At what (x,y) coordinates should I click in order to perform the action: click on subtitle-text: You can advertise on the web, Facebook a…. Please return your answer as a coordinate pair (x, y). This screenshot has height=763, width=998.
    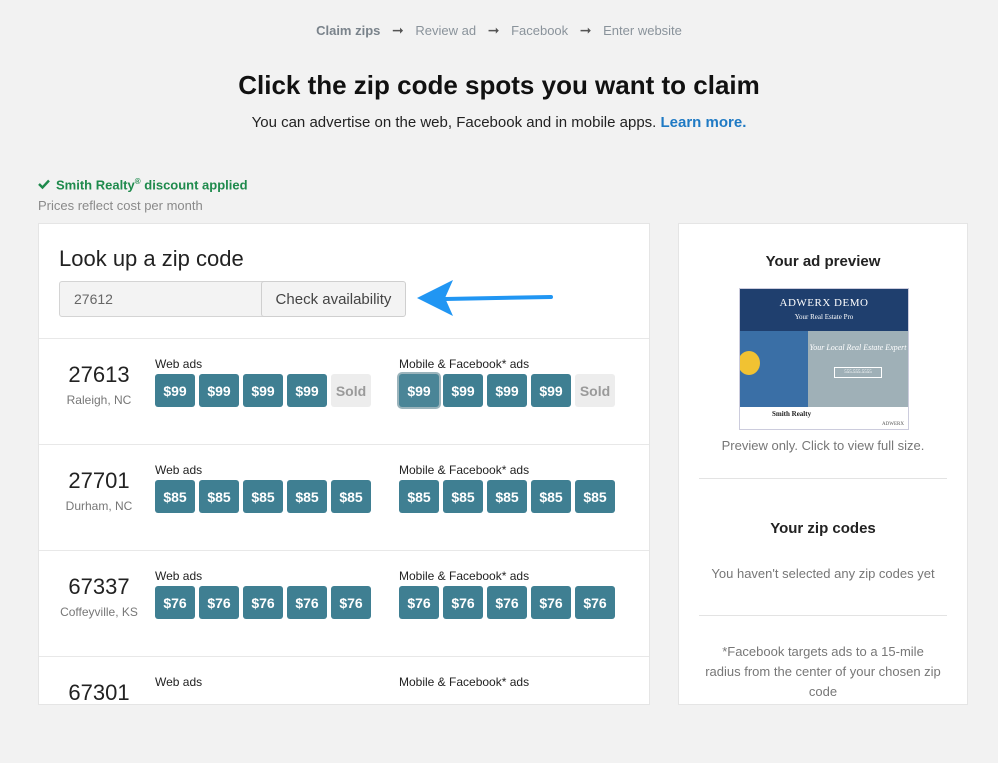
    Looking at the image, I should click on (454, 122).